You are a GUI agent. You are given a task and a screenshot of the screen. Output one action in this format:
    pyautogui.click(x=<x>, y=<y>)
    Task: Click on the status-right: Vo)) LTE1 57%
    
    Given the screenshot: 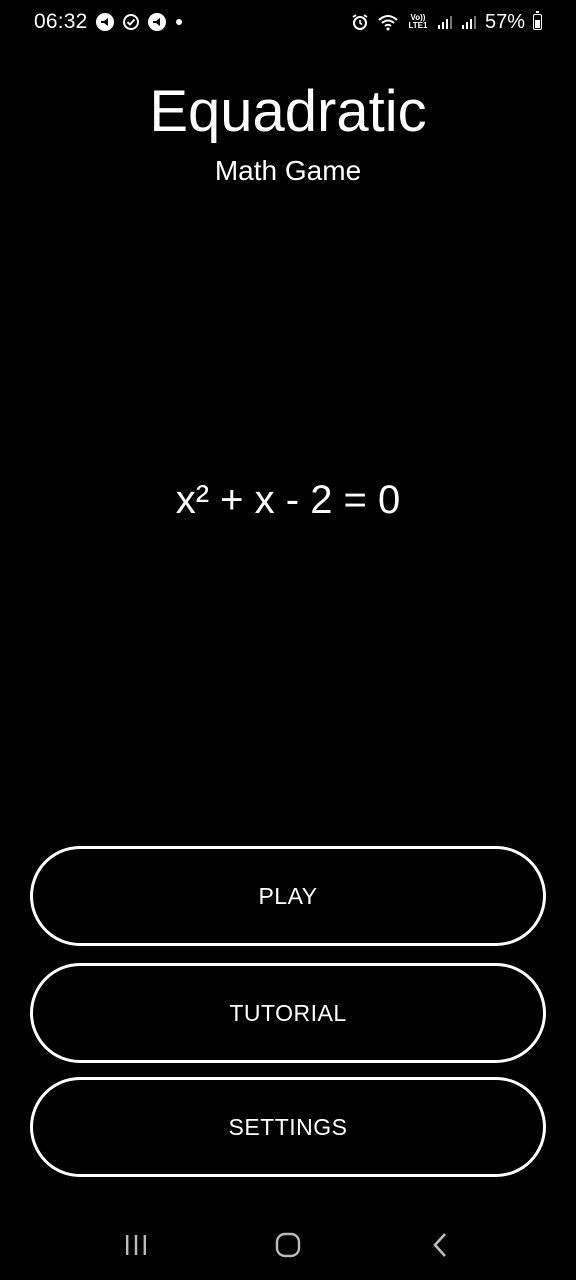 What is the action you would take?
    pyautogui.click(x=446, y=22)
    